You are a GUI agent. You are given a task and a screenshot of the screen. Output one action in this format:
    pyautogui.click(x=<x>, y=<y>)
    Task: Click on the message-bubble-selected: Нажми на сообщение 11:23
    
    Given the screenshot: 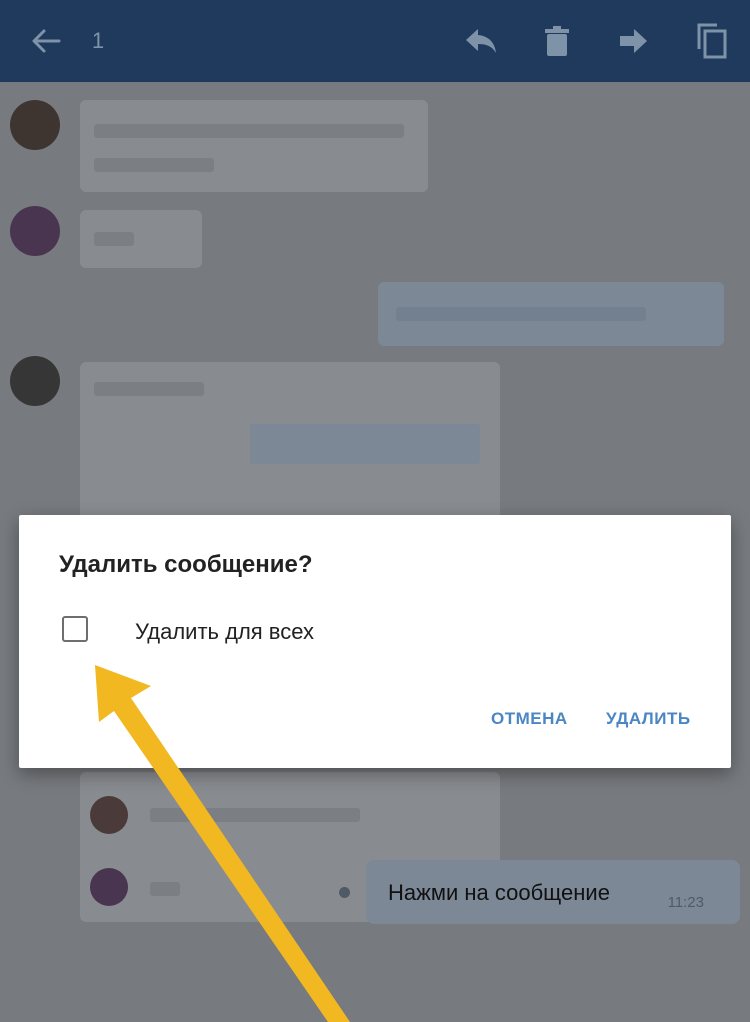 What is the action you would take?
    pyautogui.click(x=553, y=892)
    